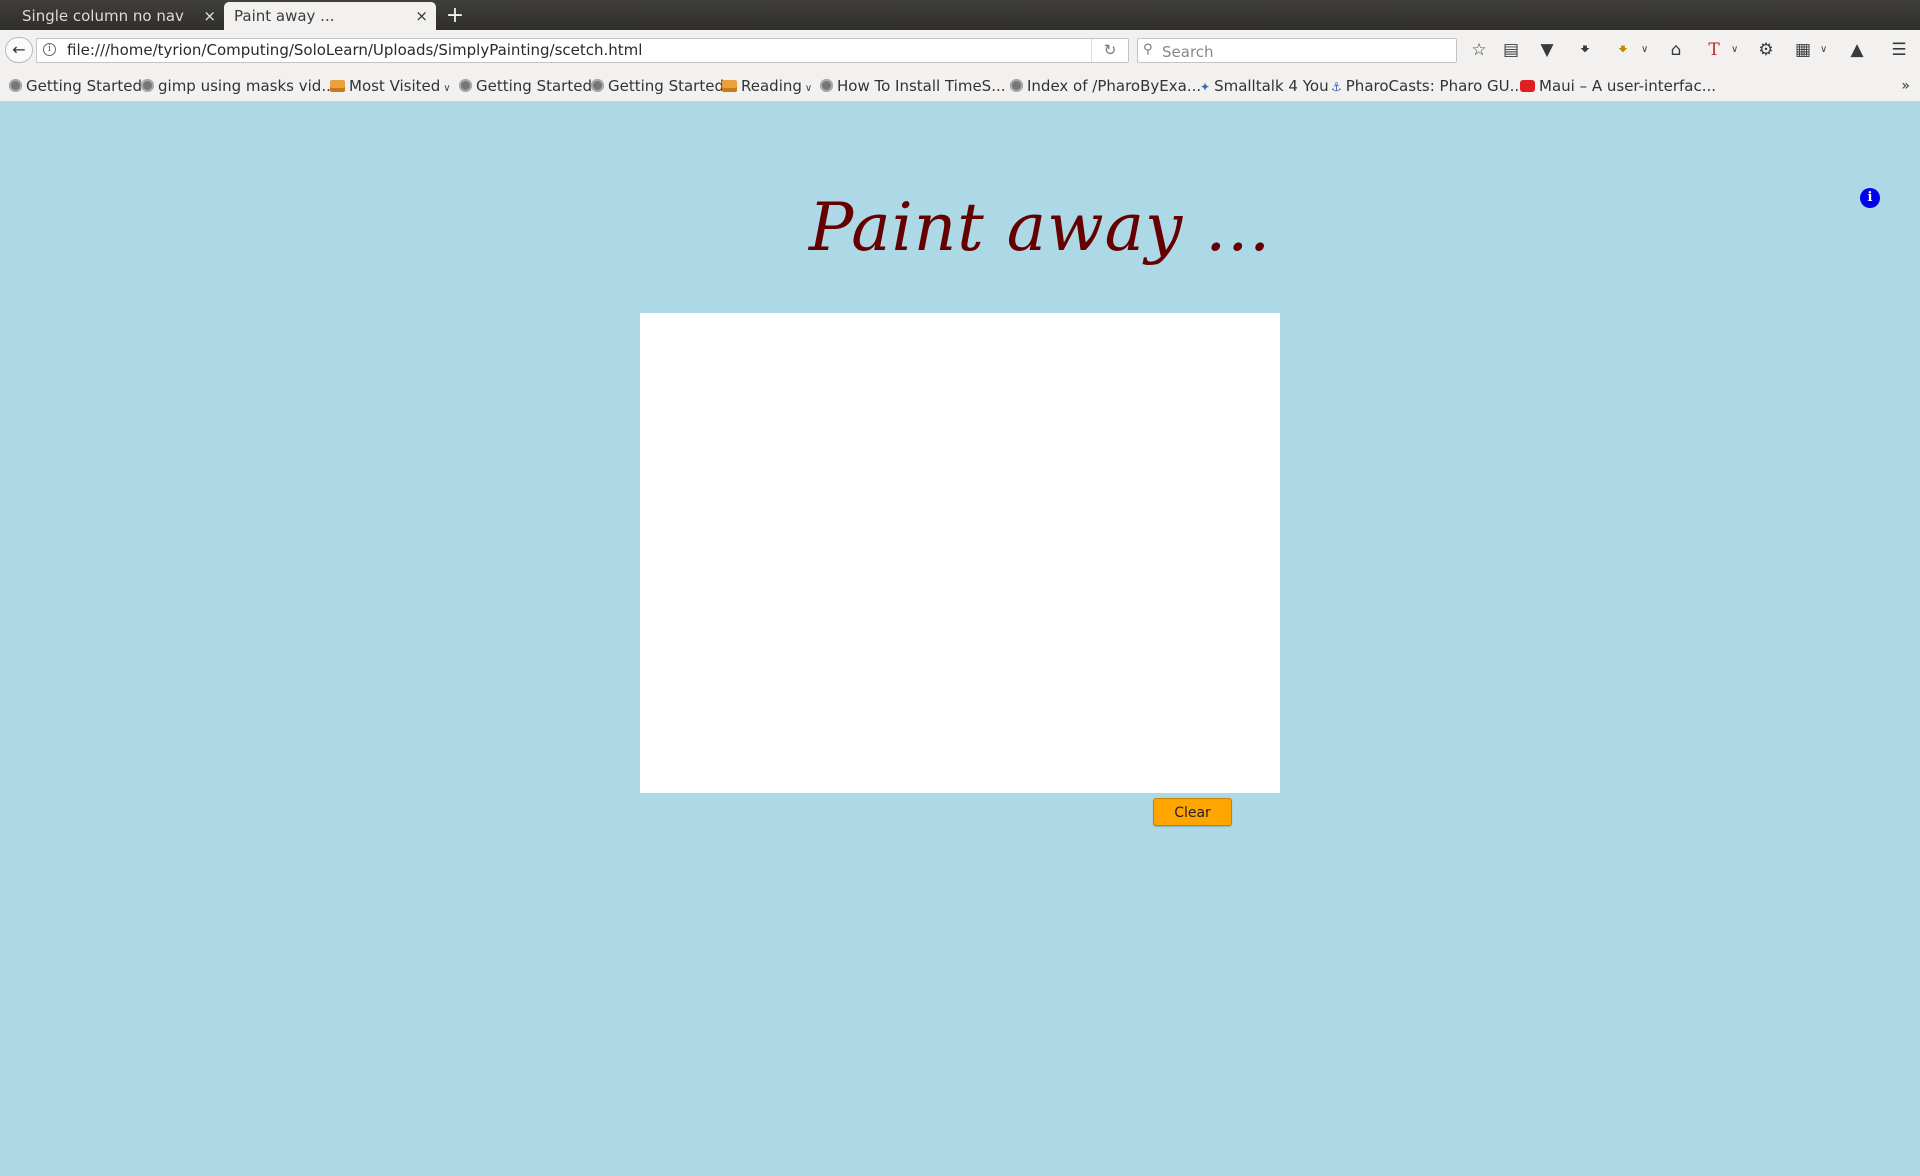  What do you see at coordinates (1511, 50) in the screenshot?
I see `reading-list-icon: ▤` at bounding box center [1511, 50].